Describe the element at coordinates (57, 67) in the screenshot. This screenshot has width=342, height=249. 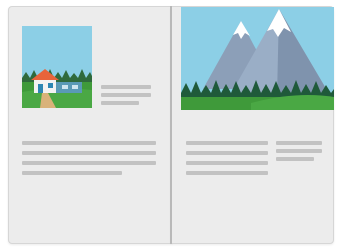
I see `house-landscape-image` at that location.